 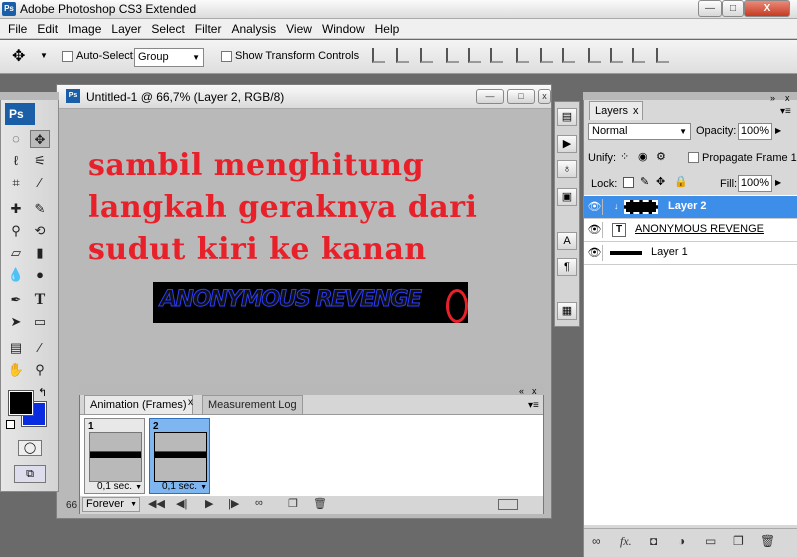 What do you see at coordinates (40, 322) in the screenshot?
I see `shape-tool-icon: ▭` at bounding box center [40, 322].